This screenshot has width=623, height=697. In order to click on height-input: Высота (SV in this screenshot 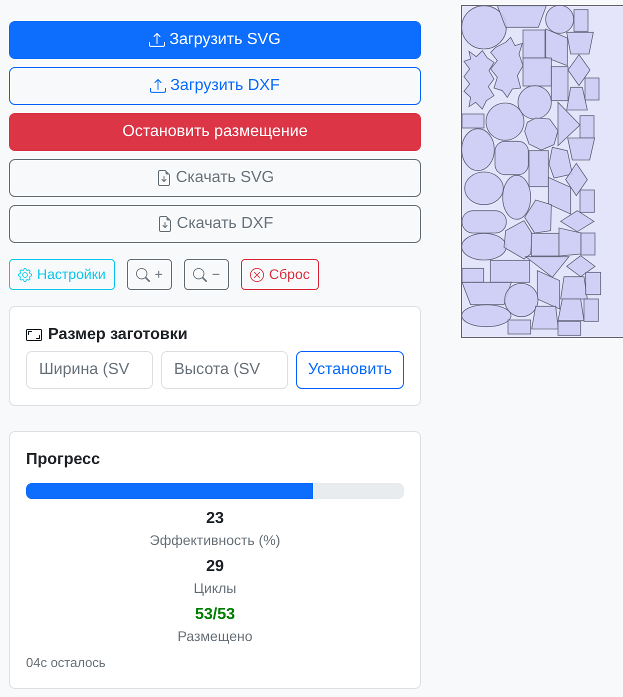, I will do `click(224, 370)`.